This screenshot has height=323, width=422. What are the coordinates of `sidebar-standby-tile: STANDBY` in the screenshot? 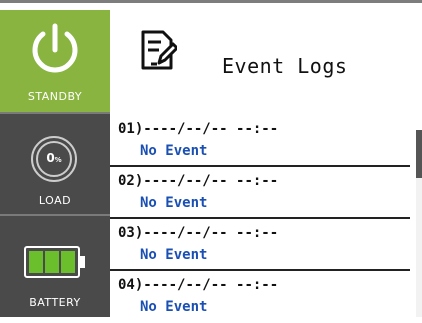 It's located at (55, 61).